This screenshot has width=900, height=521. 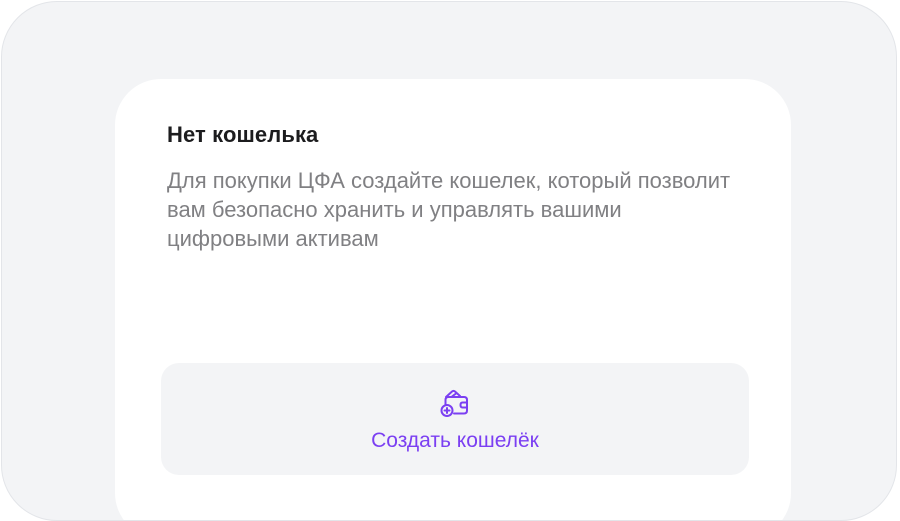 What do you see at coordinates (243, 134) in the screenshot?
I see `card-title: Нет кошелька` at bounding box center [243, 134].